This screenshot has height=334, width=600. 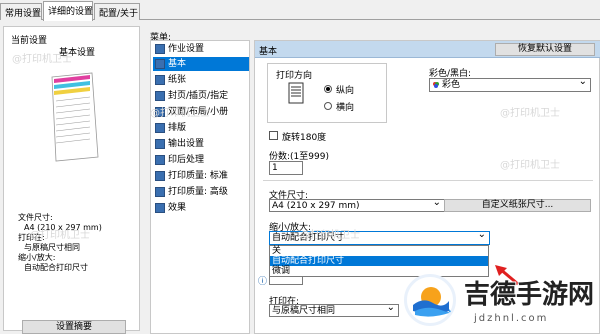 I want to click on print-on-info-value: 与原稿尺寸相同, so click(x=52, y=247).